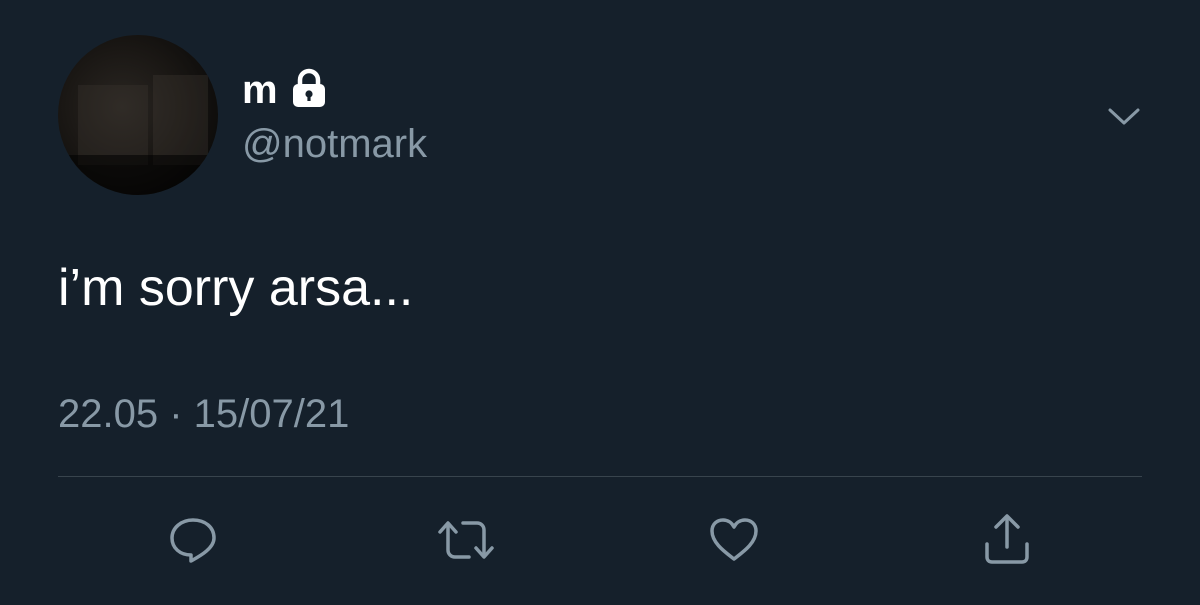 This screenshot has height=605, width=1200. Describe the element at coordinates (600, 476) in the screenshot. I see `divider` at that location.